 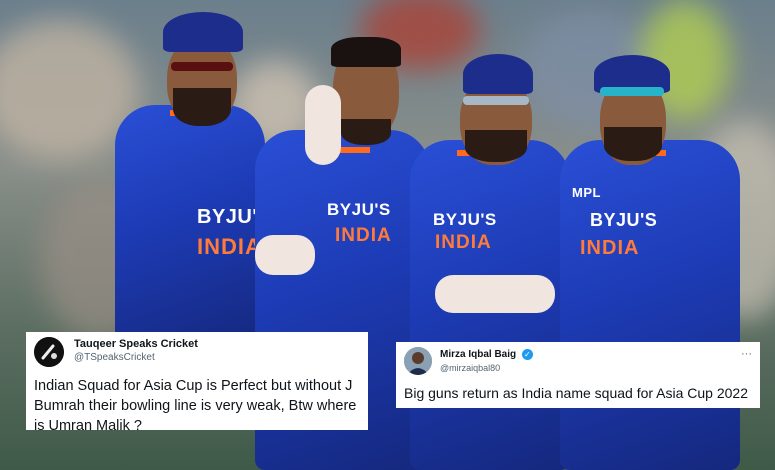 What do you see at coordinates (746, 354) in the screenshot?
I see `more-options-icon: ···` at bounding box center [746, 354].